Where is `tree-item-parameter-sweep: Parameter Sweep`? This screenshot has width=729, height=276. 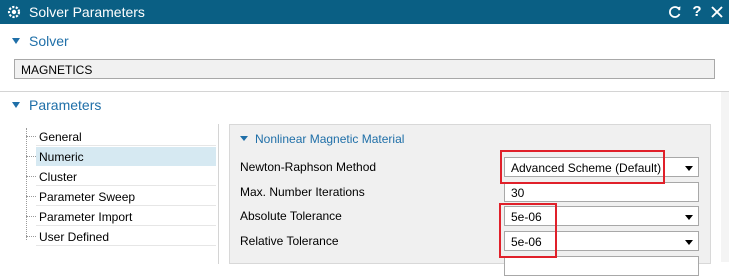
tree-item-parameter-sweep: Parameter Sweep is located at coordinates (116, 196).